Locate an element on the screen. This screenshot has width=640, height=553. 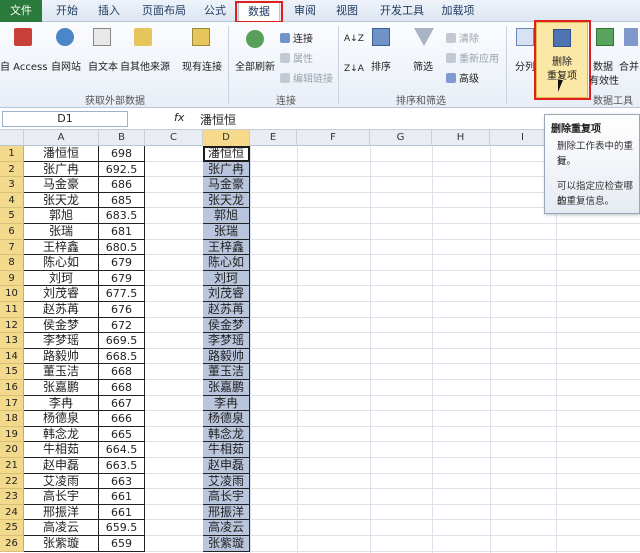
cell-d: 李冉 is located at coordinates (226, 403).